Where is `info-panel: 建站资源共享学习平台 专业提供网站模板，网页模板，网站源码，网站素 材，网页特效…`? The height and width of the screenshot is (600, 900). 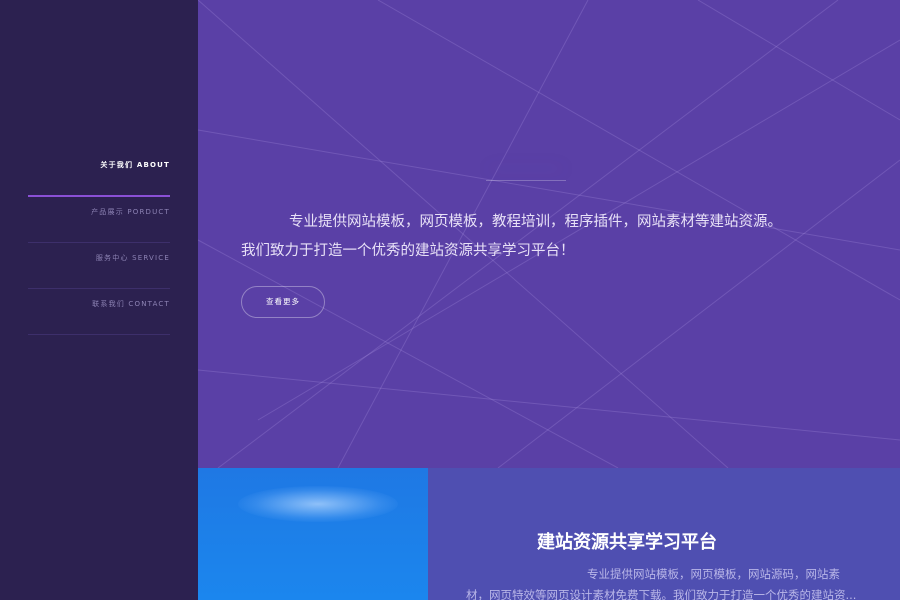
info-panel: 建站资源共享学习平台 专业提供网站模板，网页模板，网站源码，网站素 材，网页特效… is located at coordinates (664, 534).